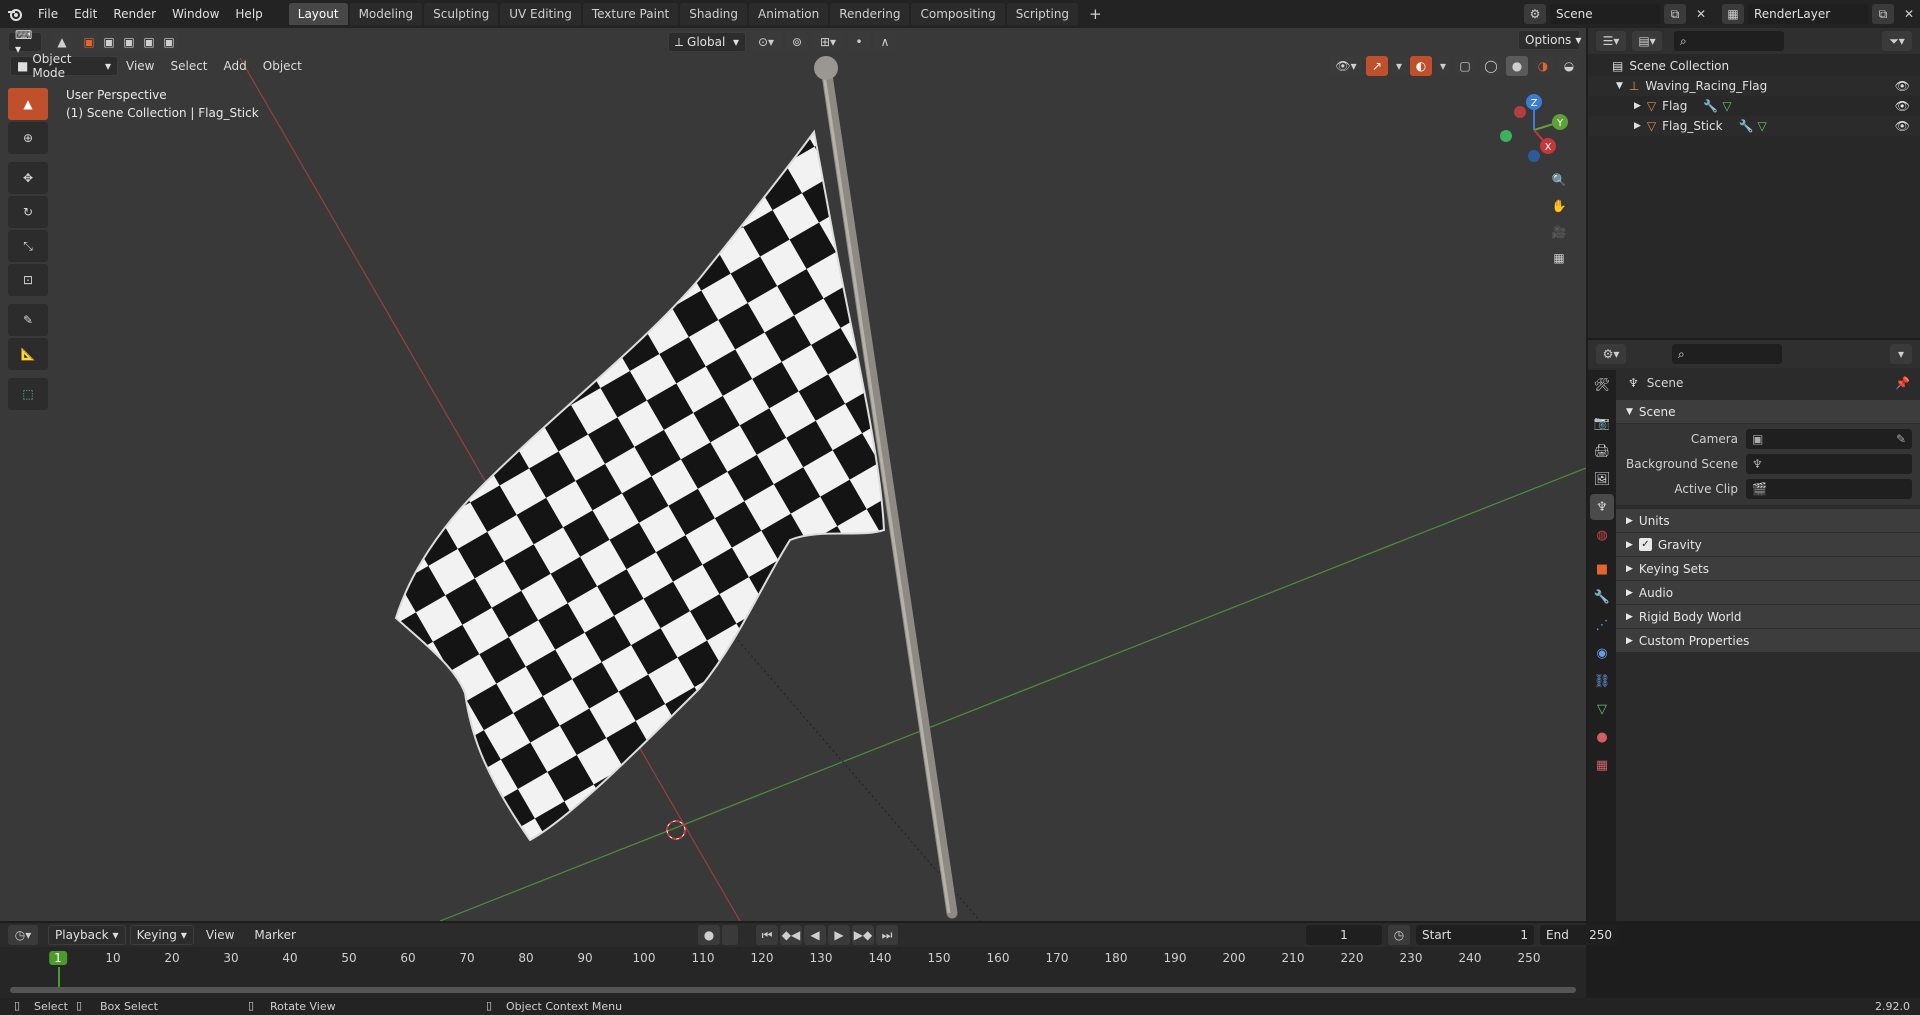  I want to click on jump-end-icon: ⏭, so click(887, 935).